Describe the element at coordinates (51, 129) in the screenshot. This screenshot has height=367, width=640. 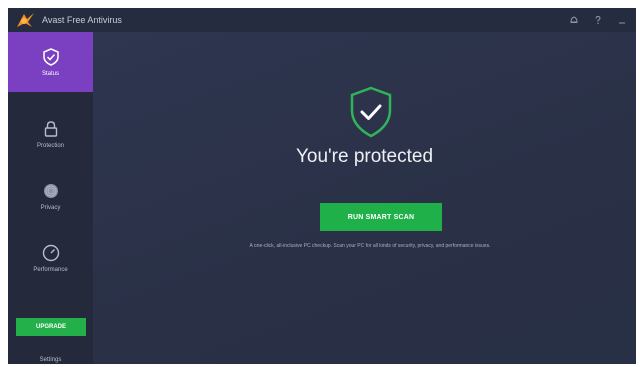
I see `lock-icon` at that location.